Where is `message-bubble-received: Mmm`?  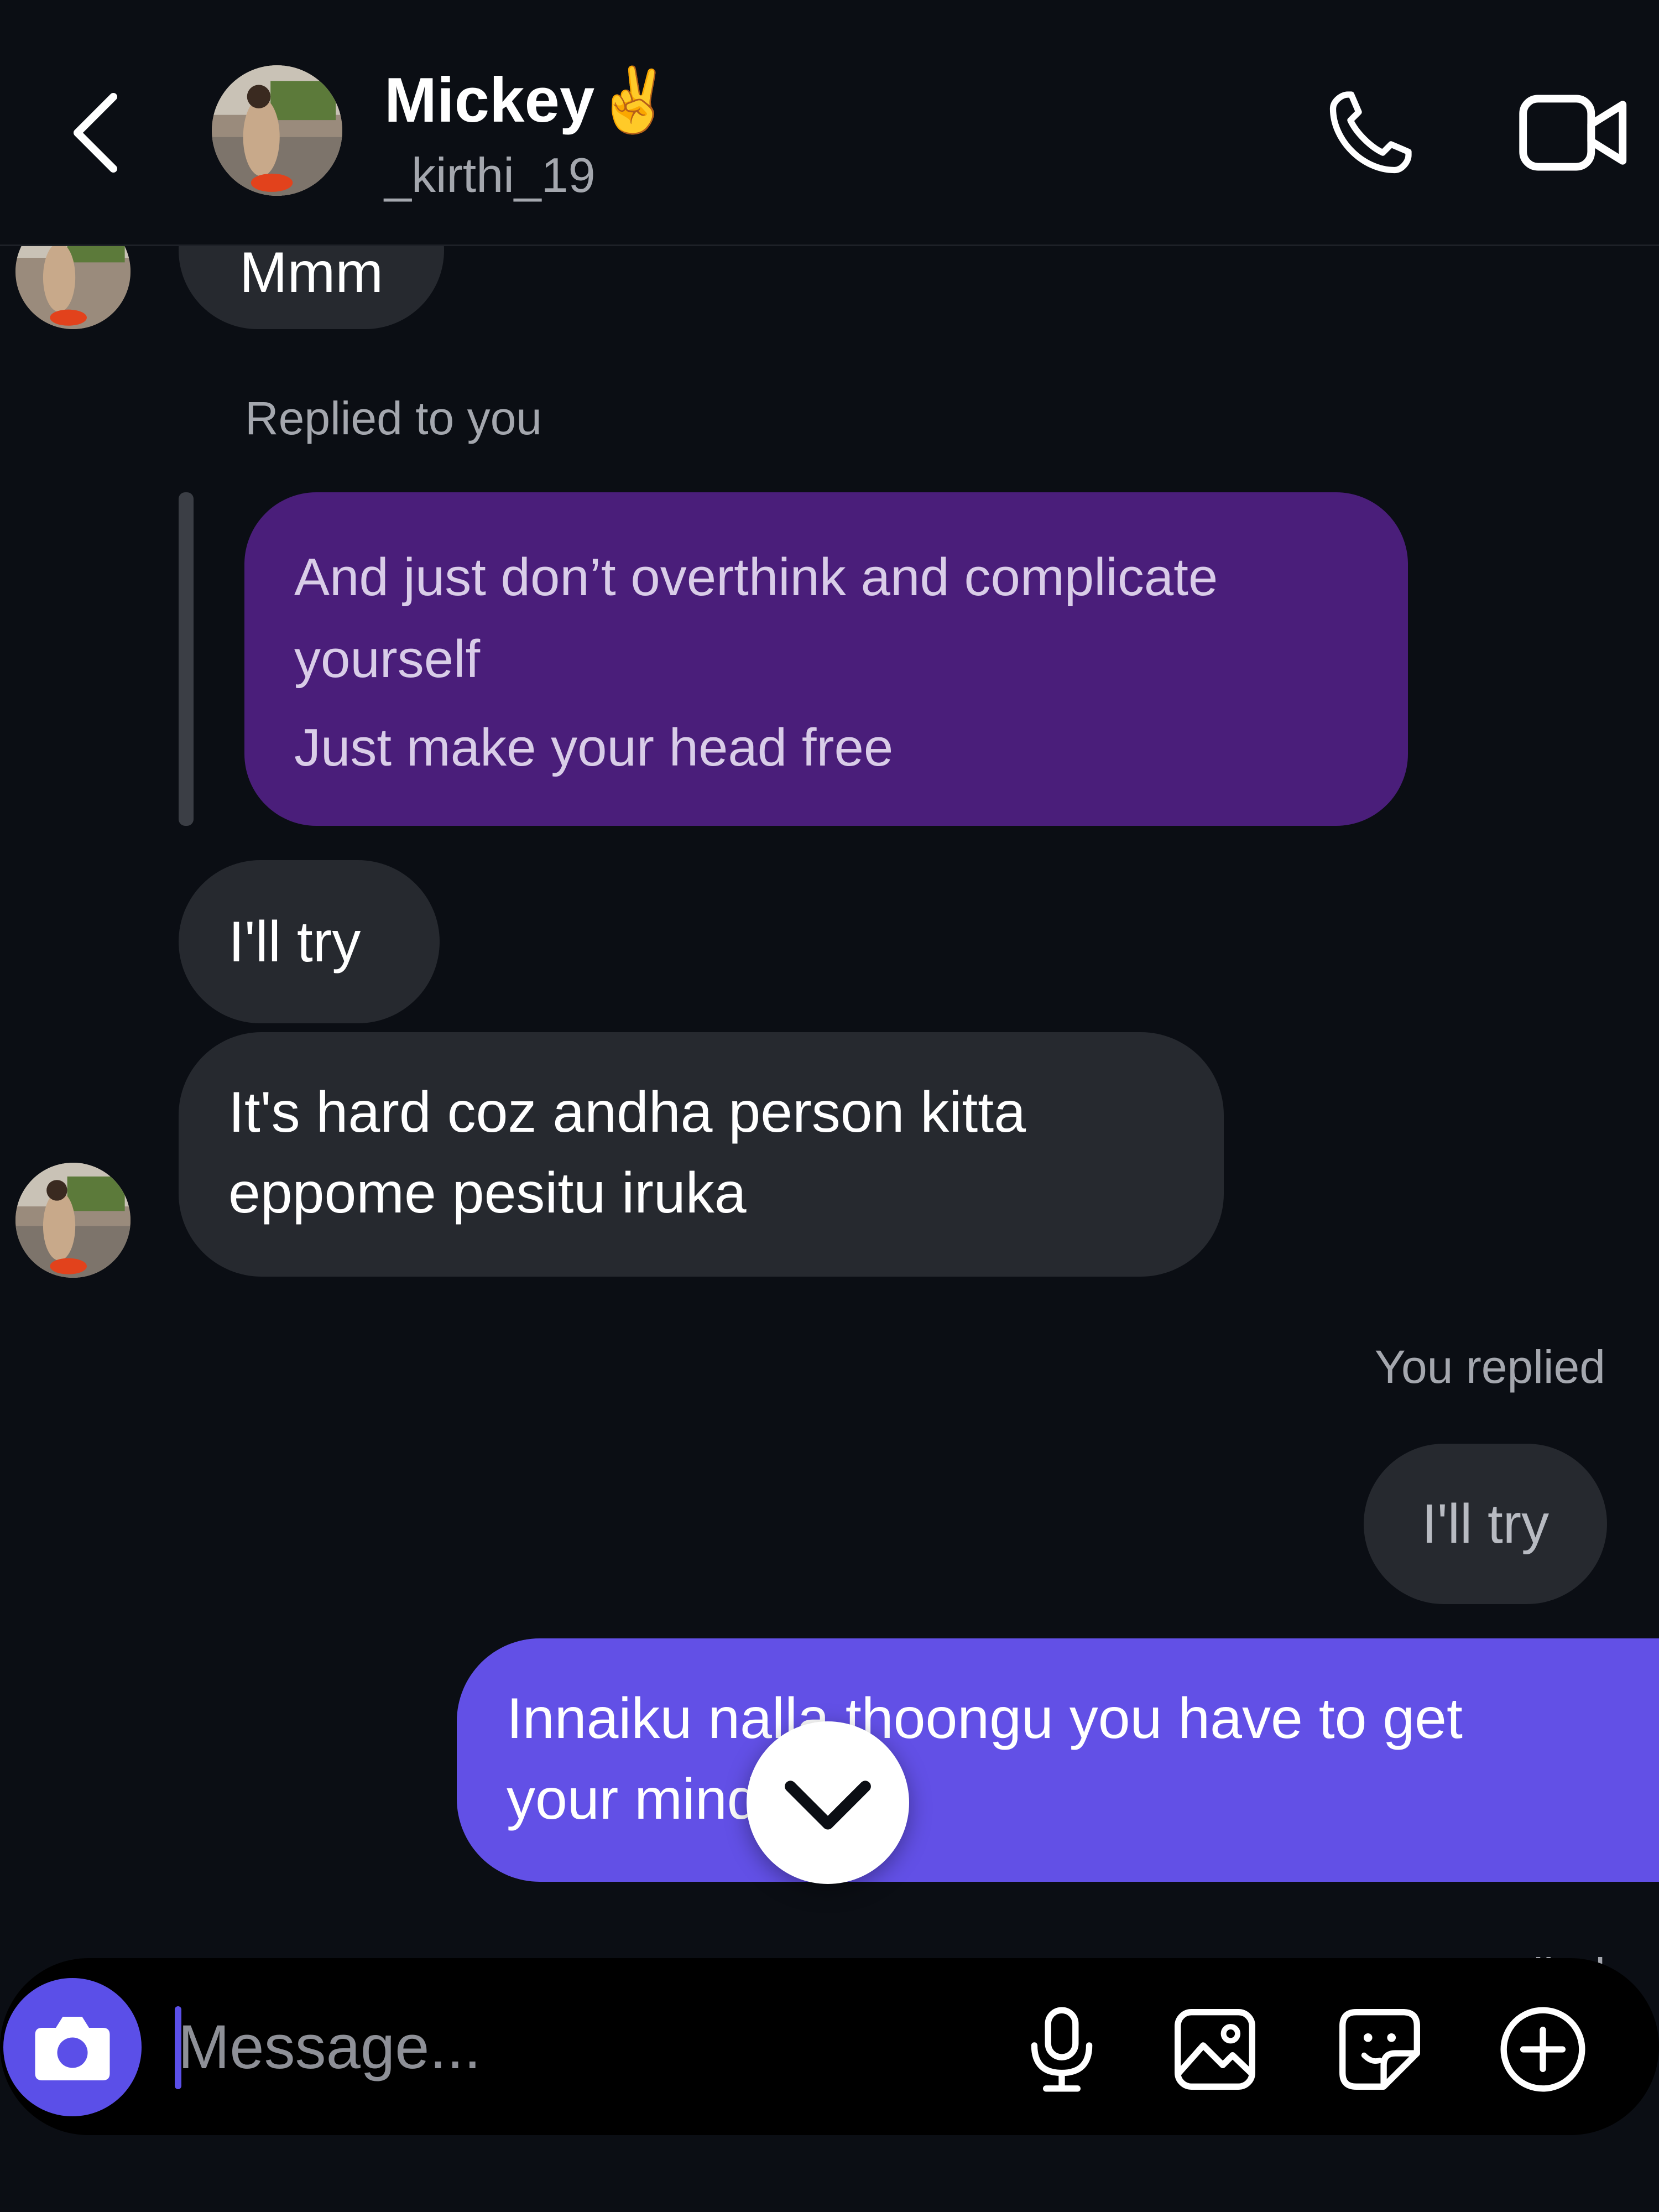 message-bubble-received: Mmm is located at coordinates (312, 287).